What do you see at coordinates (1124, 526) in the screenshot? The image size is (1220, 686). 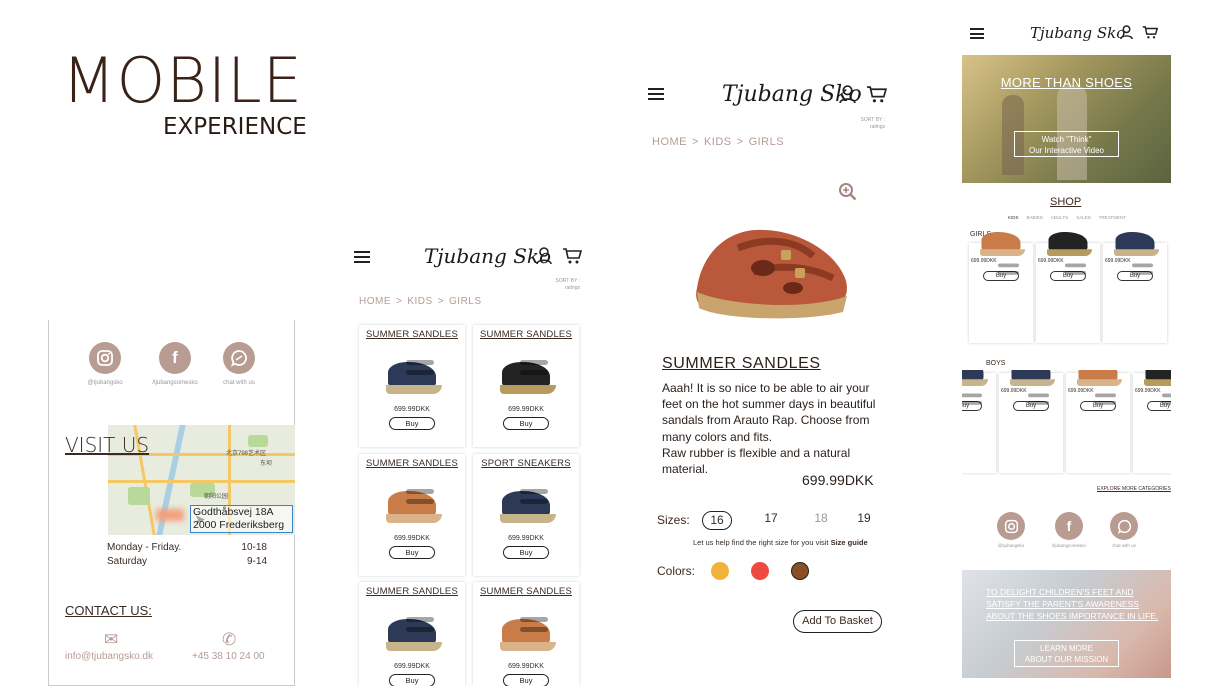 I see `chat-icon` at bounding box center [1124, 526].